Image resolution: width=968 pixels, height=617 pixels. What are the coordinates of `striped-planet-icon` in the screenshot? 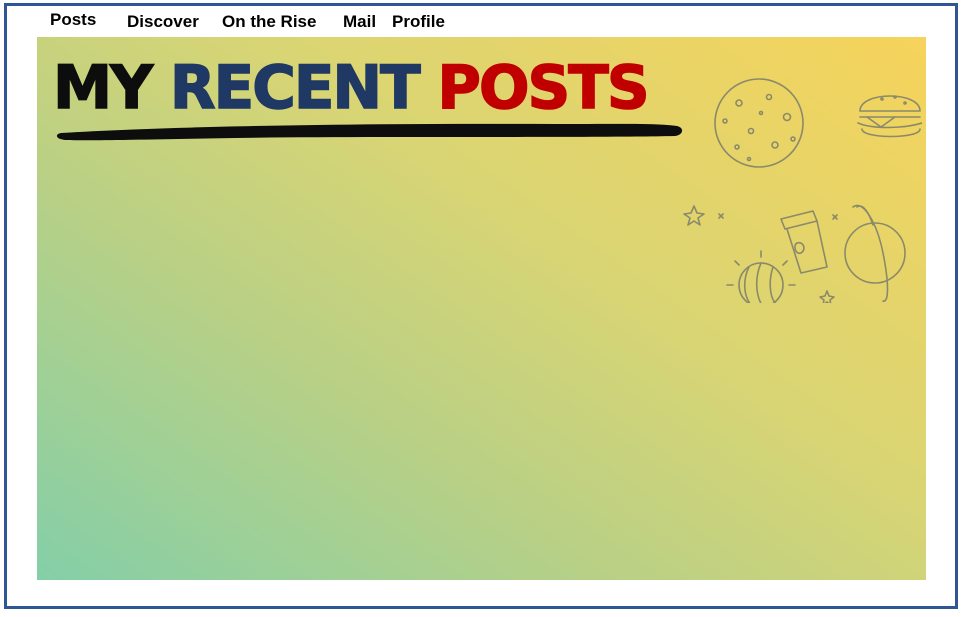 It's located at (761, 276).